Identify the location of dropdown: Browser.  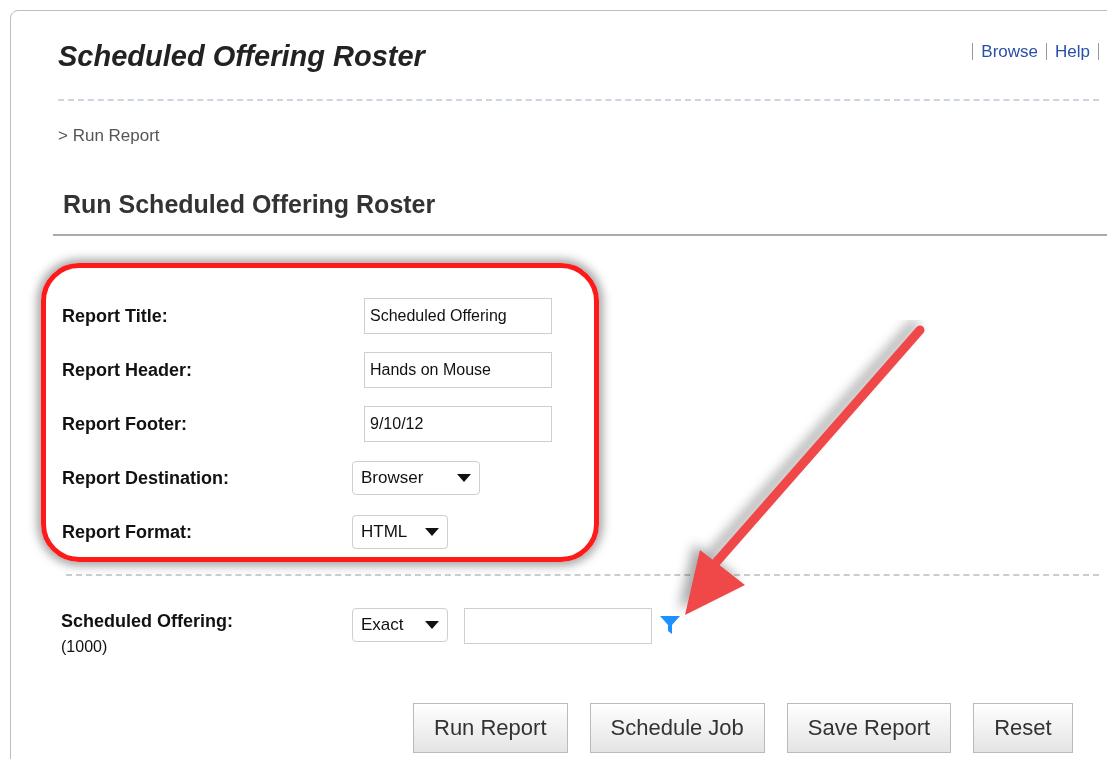
(416, 478).